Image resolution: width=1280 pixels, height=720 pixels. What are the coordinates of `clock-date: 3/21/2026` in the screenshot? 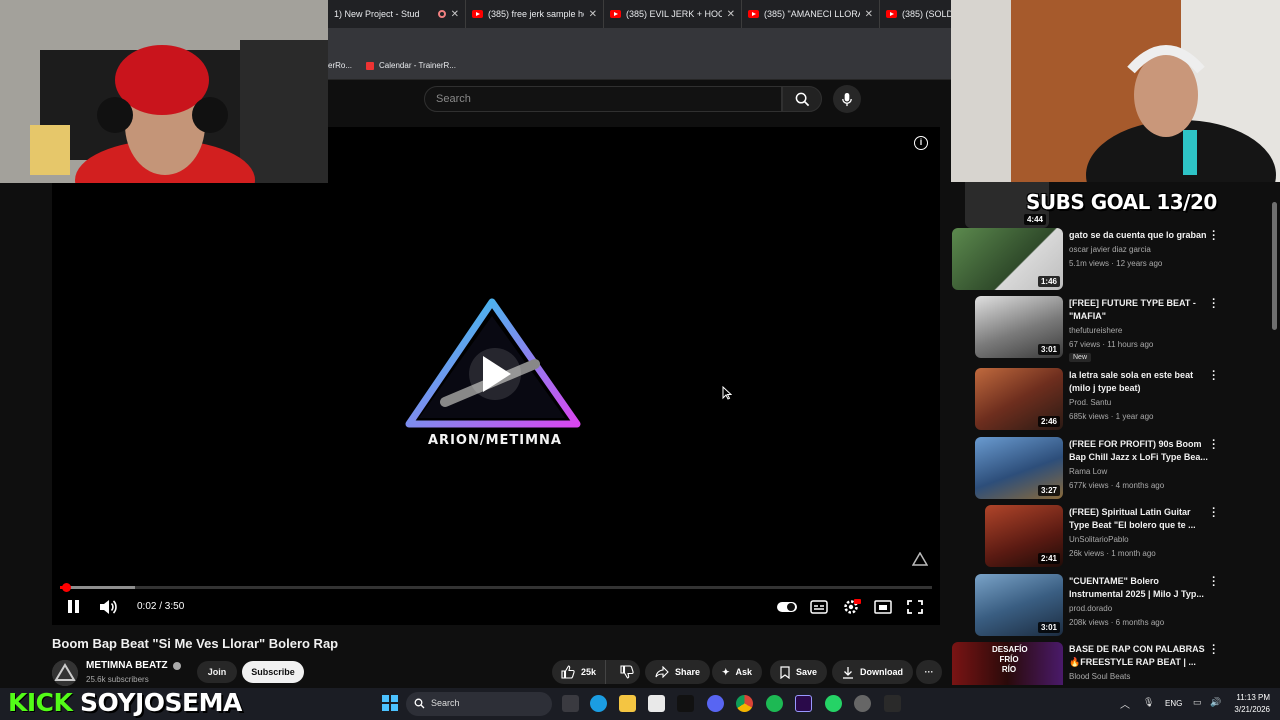 It's located at (1246, 709).